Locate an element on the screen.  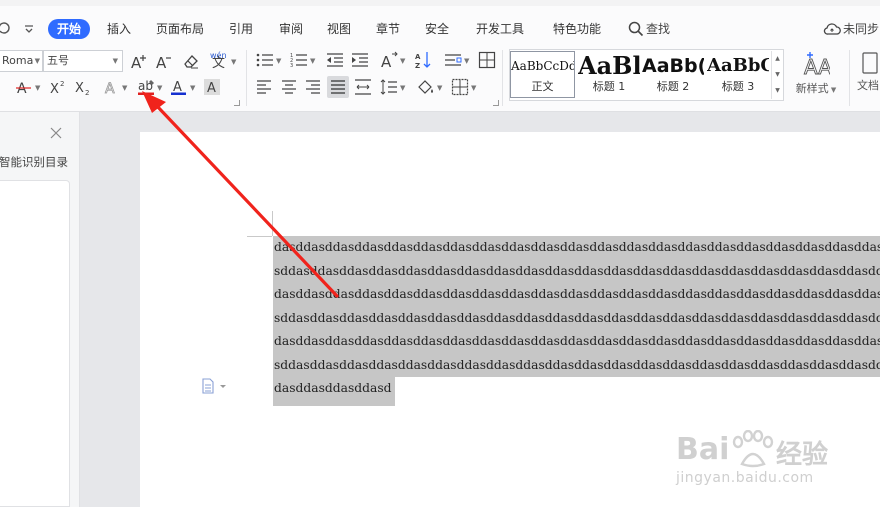
baidu-watermark: Bai 经验 jingyan.baidu.com is located at coordinates (776, 461).